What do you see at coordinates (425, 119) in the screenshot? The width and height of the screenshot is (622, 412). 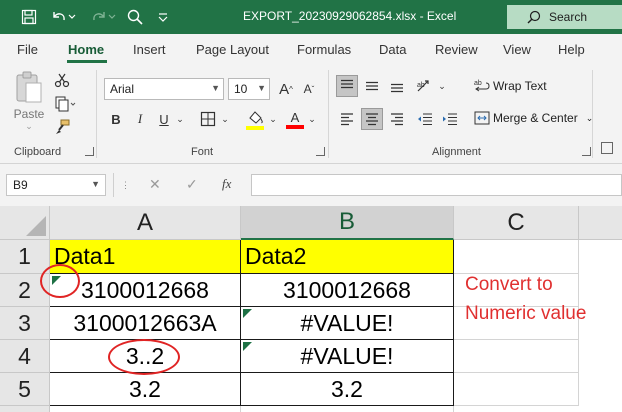 I see `decrease-indent-icon` at bounding box center [425, 119].